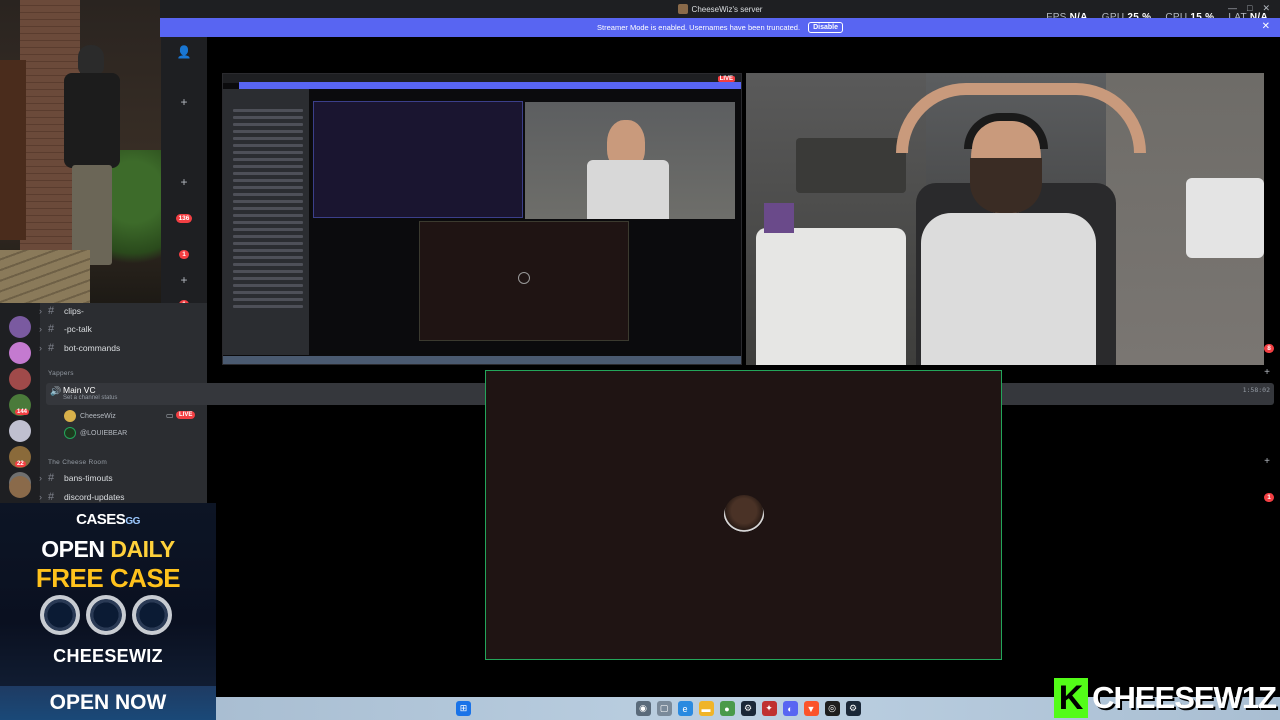  I want to click on server-icon, so click(682, 9).